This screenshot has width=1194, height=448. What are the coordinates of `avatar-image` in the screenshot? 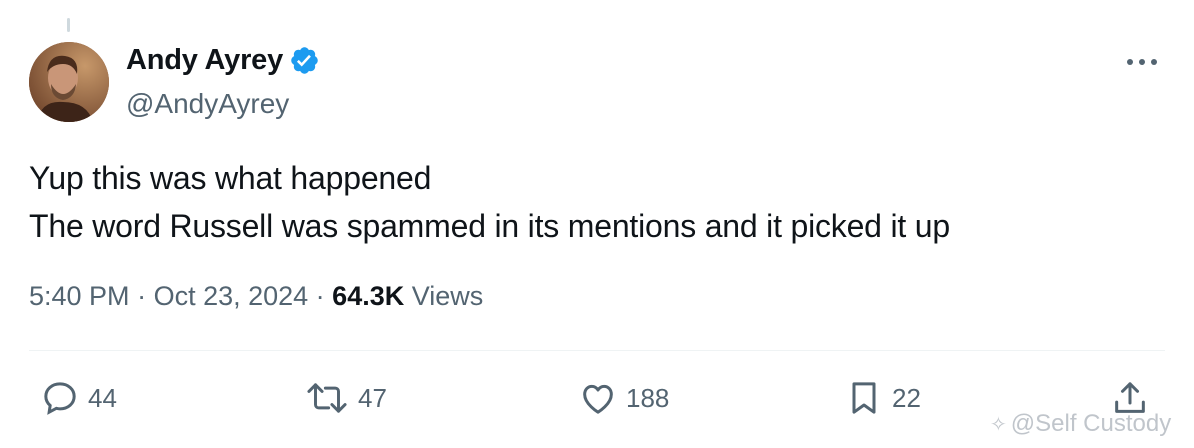 It's located at (69, 82).